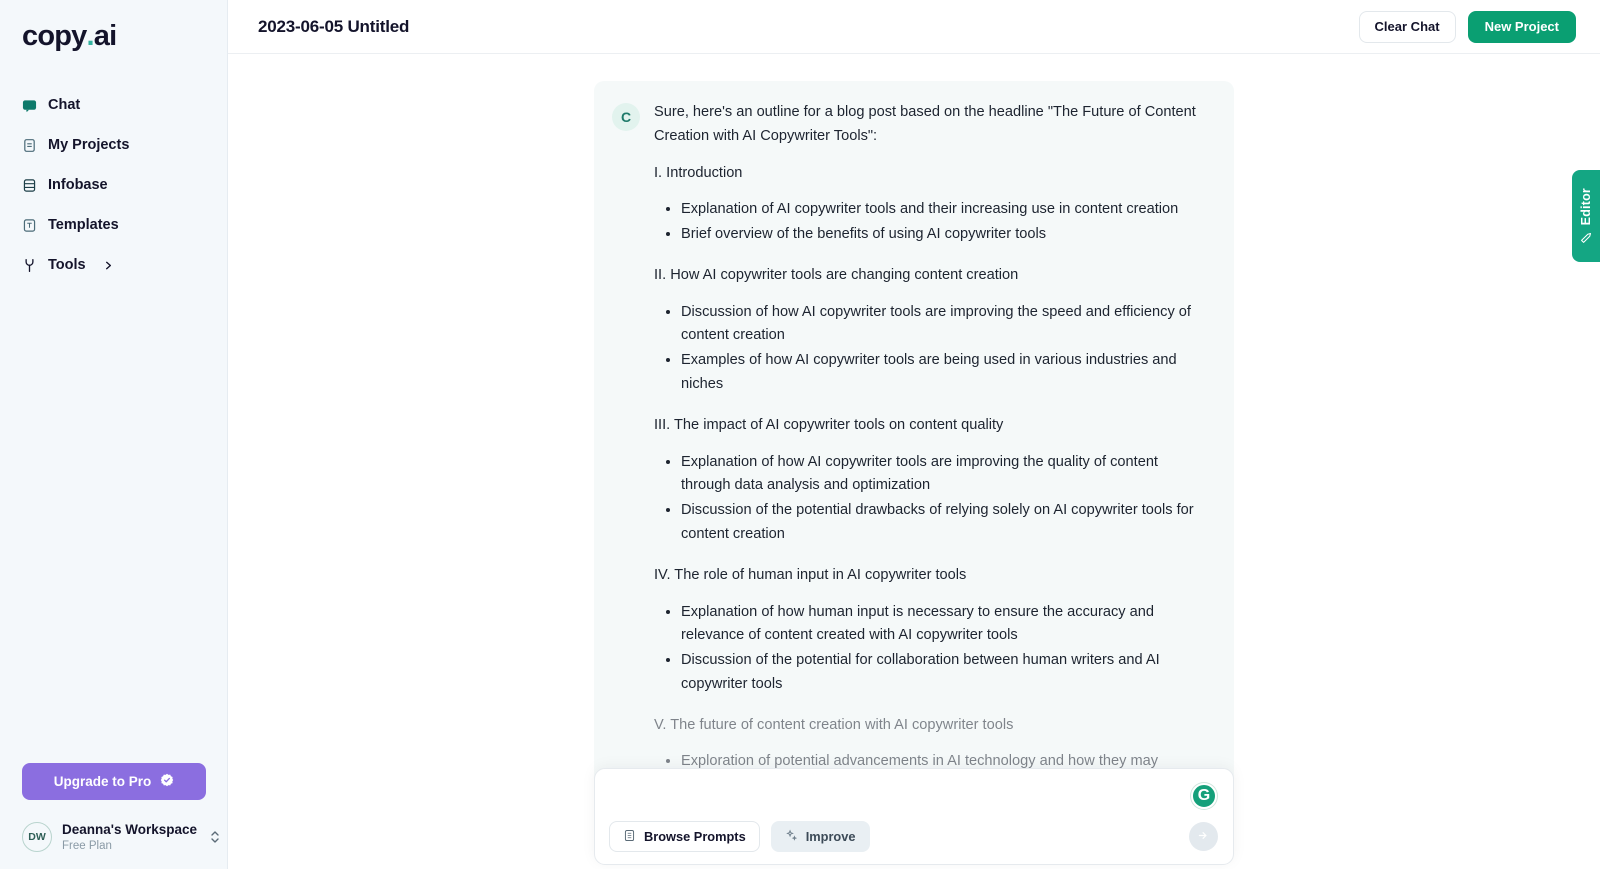  I want to click on sidebar-item-label: Infobase, so click(78, 185).